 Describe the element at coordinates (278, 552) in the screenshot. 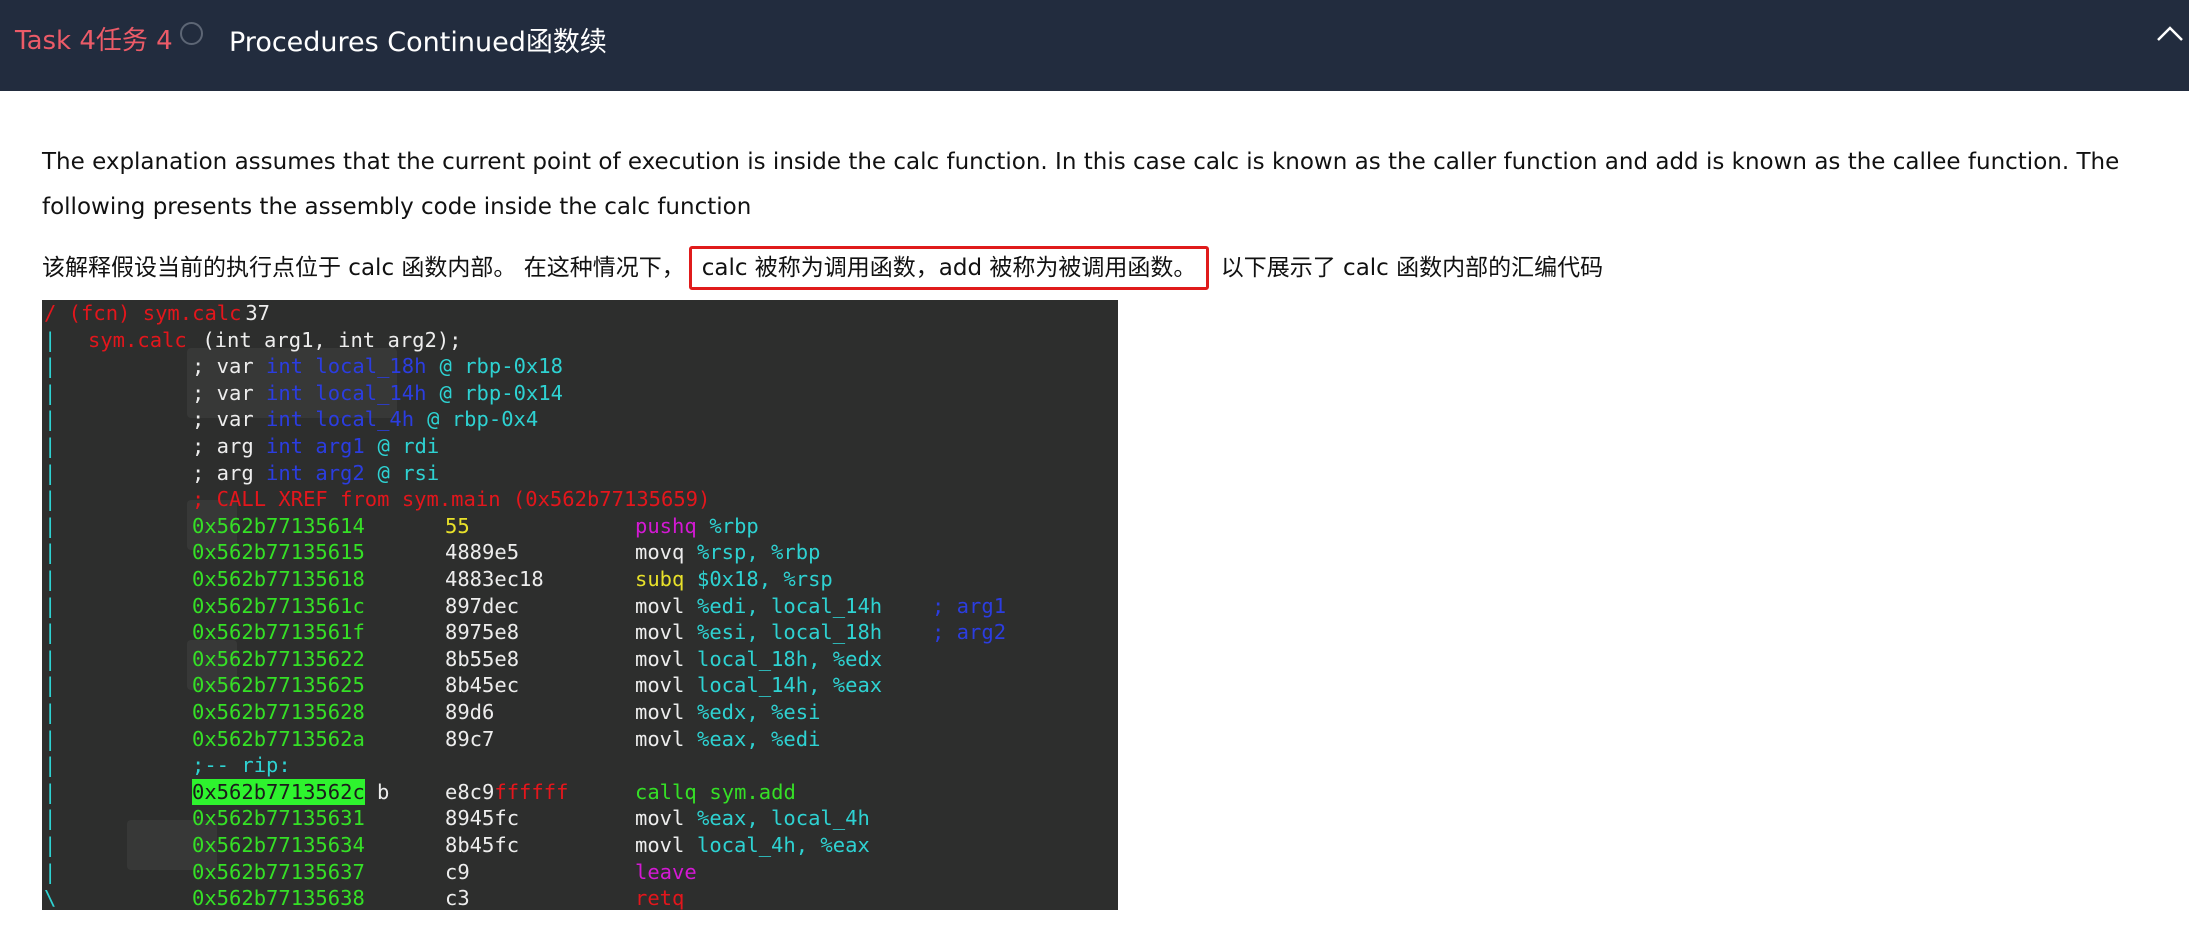

I see `instruction-address: 0x562b77135615` at that location.